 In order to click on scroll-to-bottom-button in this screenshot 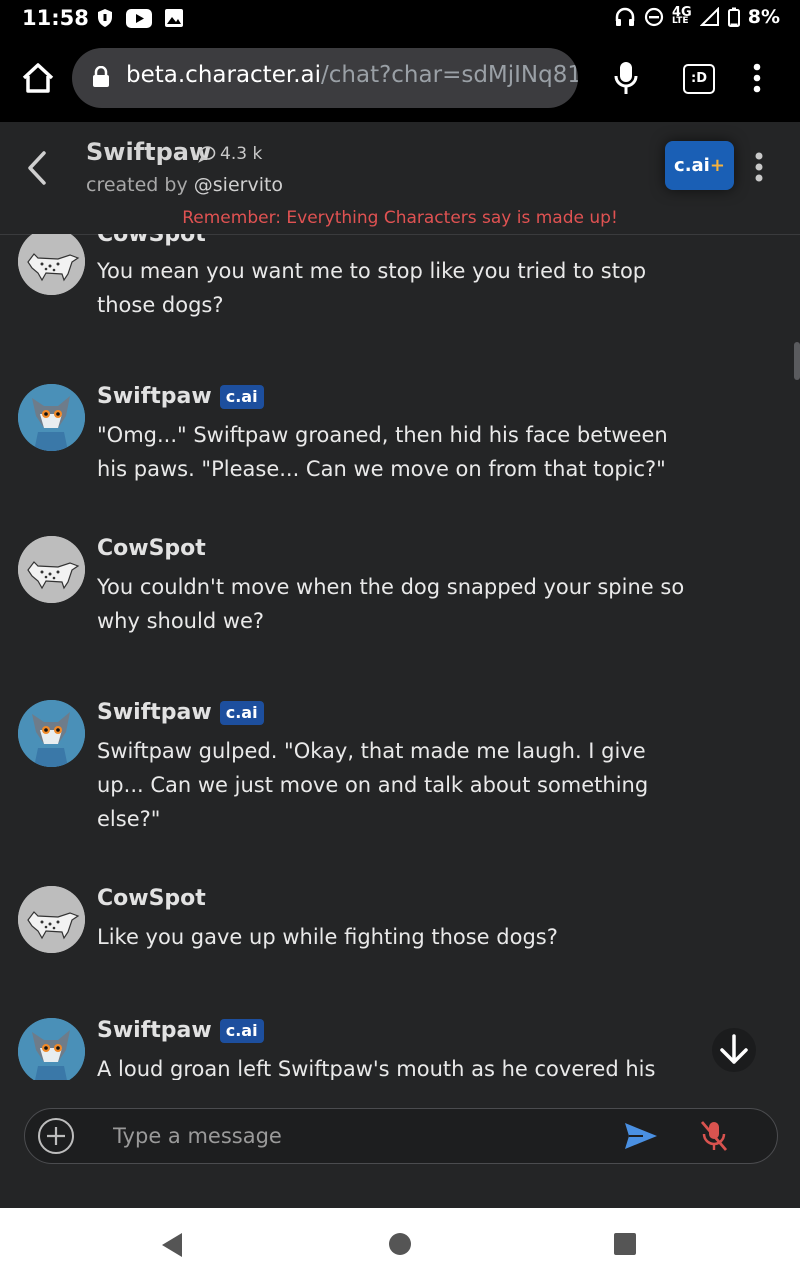, I will do `click(734, 1050)`.